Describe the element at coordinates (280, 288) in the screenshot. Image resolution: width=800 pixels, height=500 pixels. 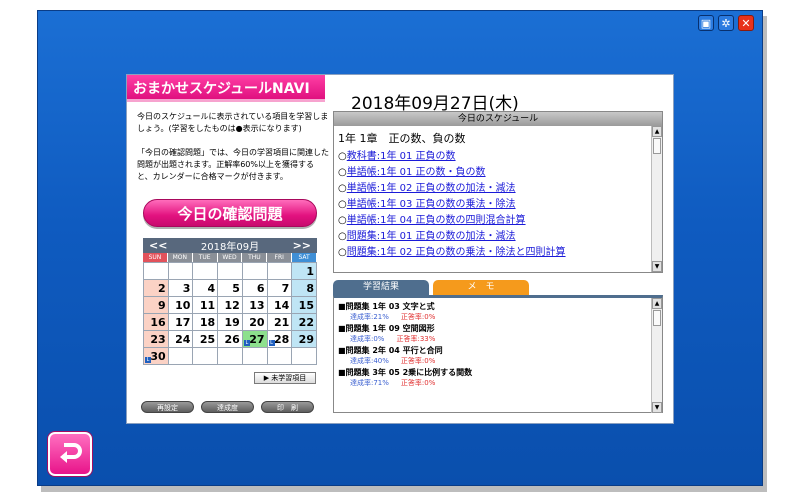
I see `calendar-day-7: 7` at that location.